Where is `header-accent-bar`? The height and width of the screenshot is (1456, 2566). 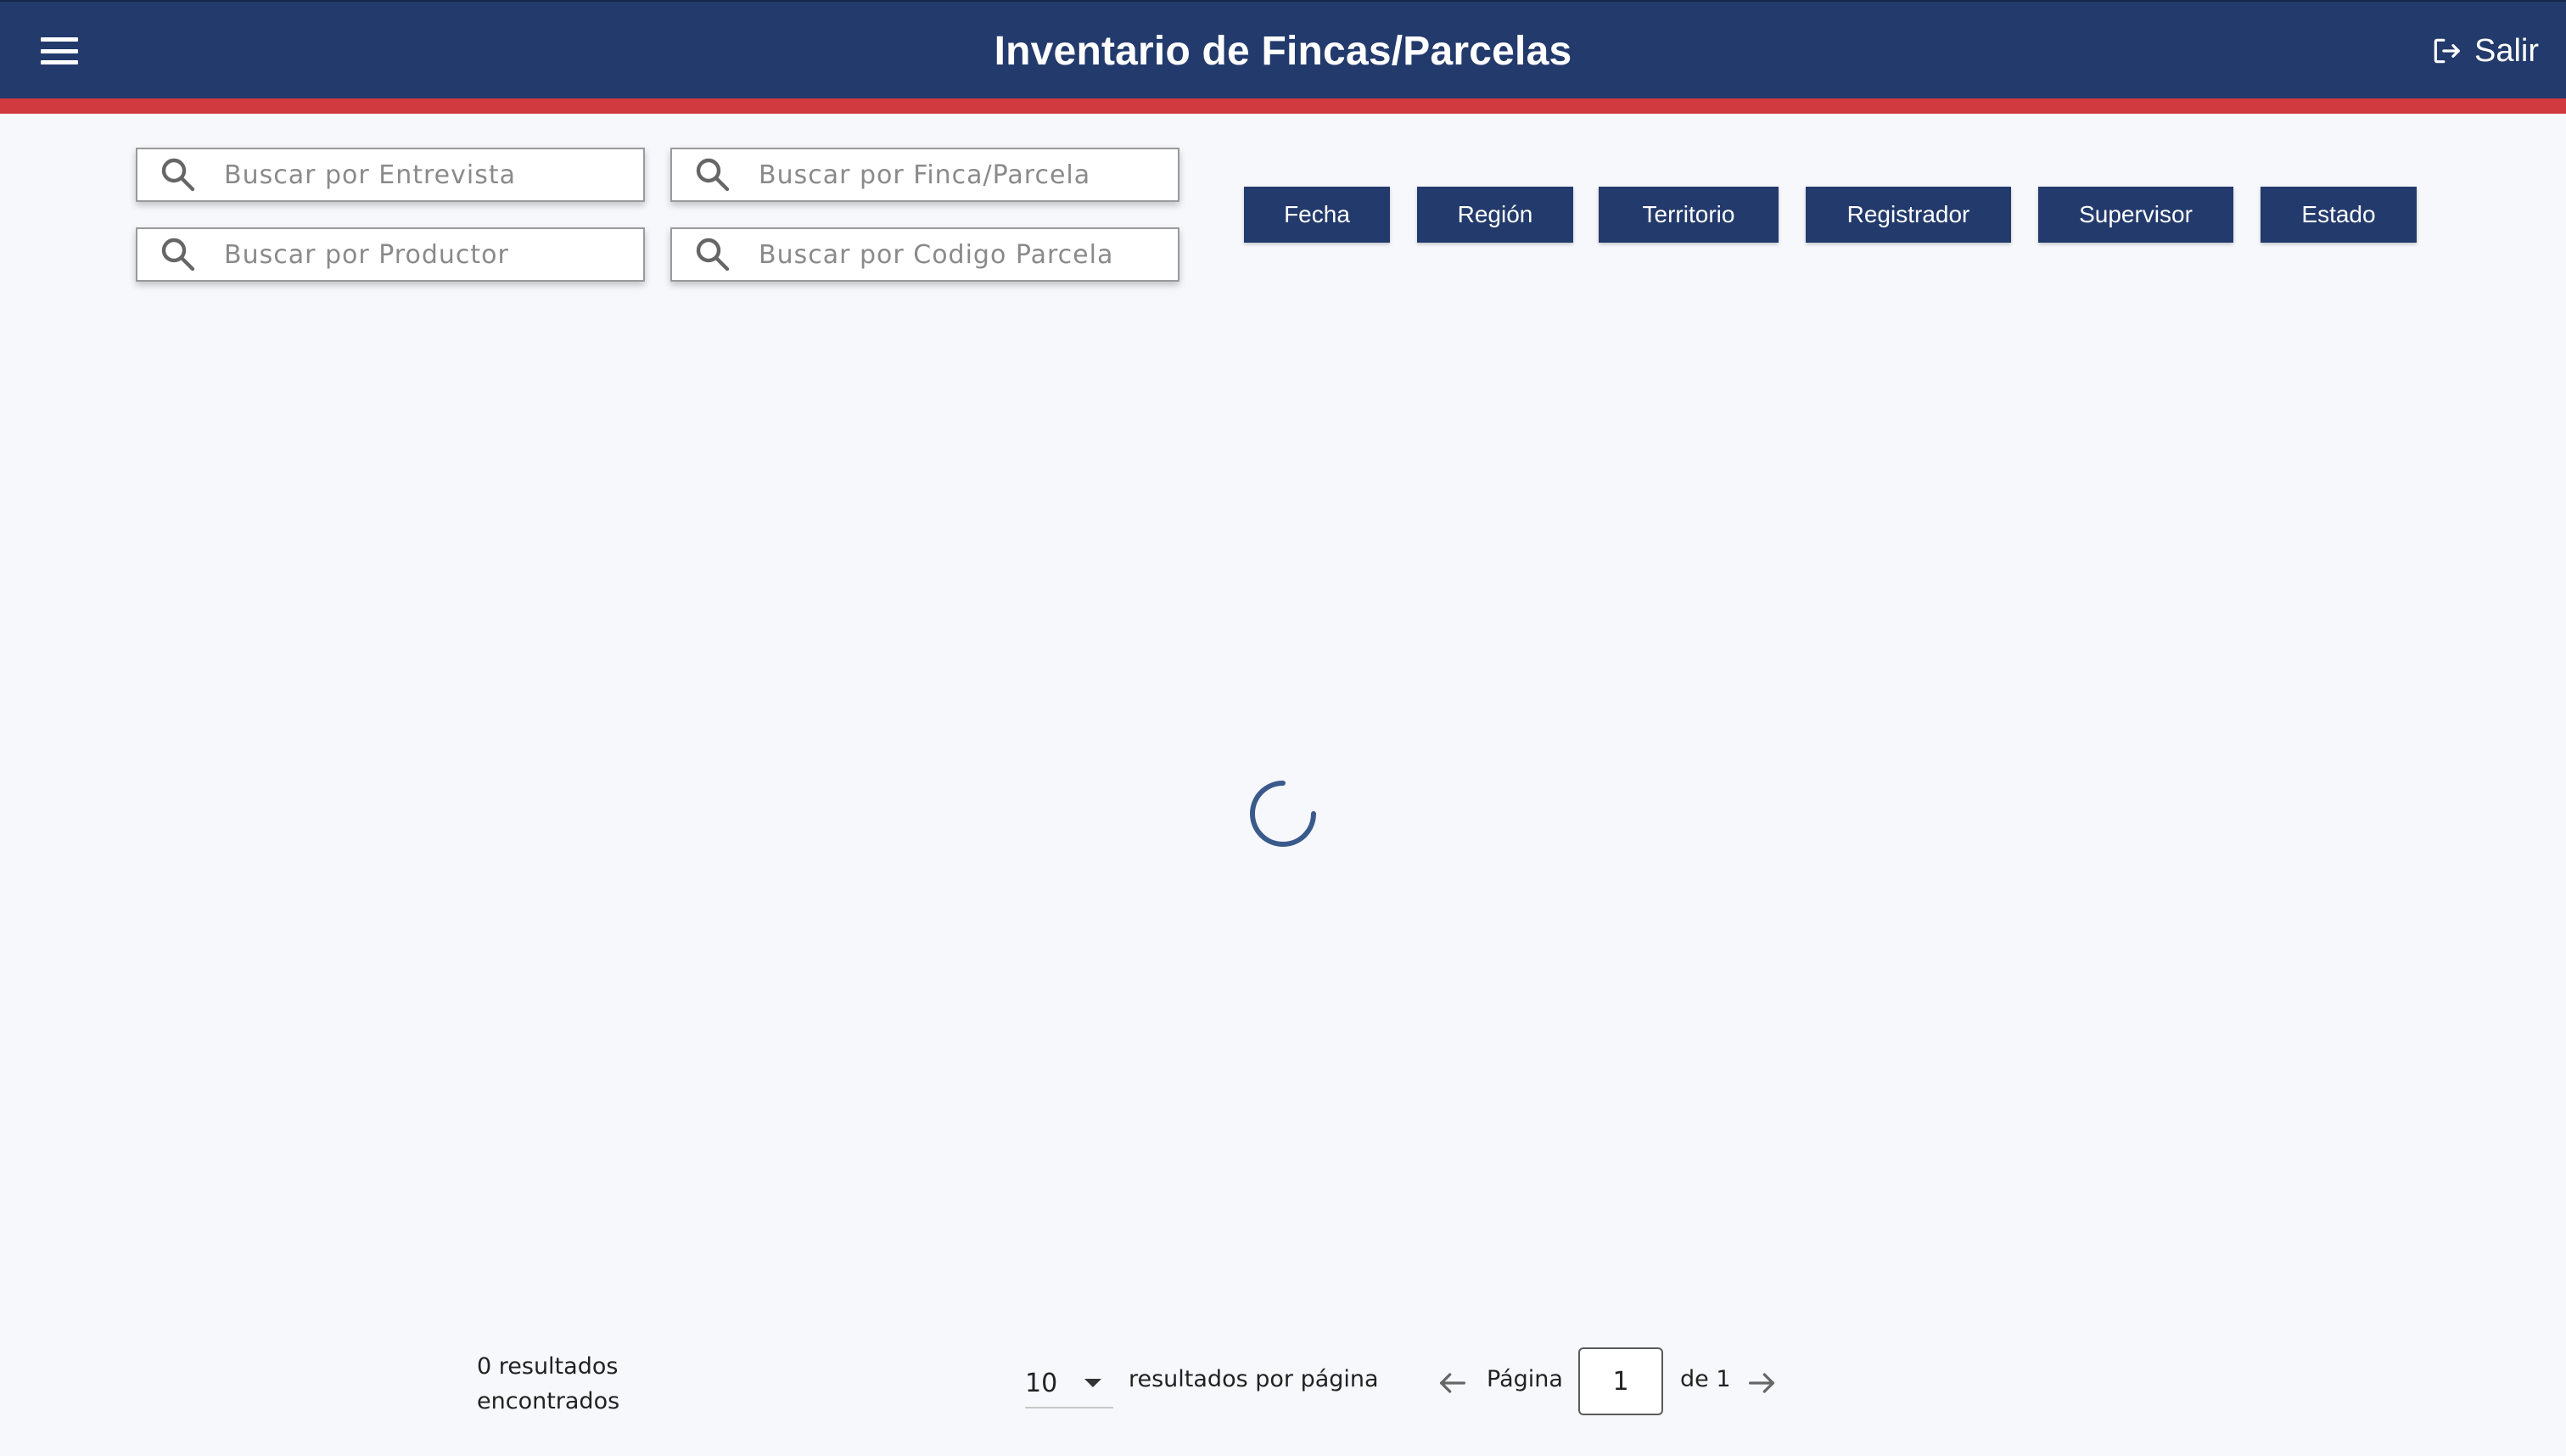
header-accent-bar is located at coordinates (1283, 106).